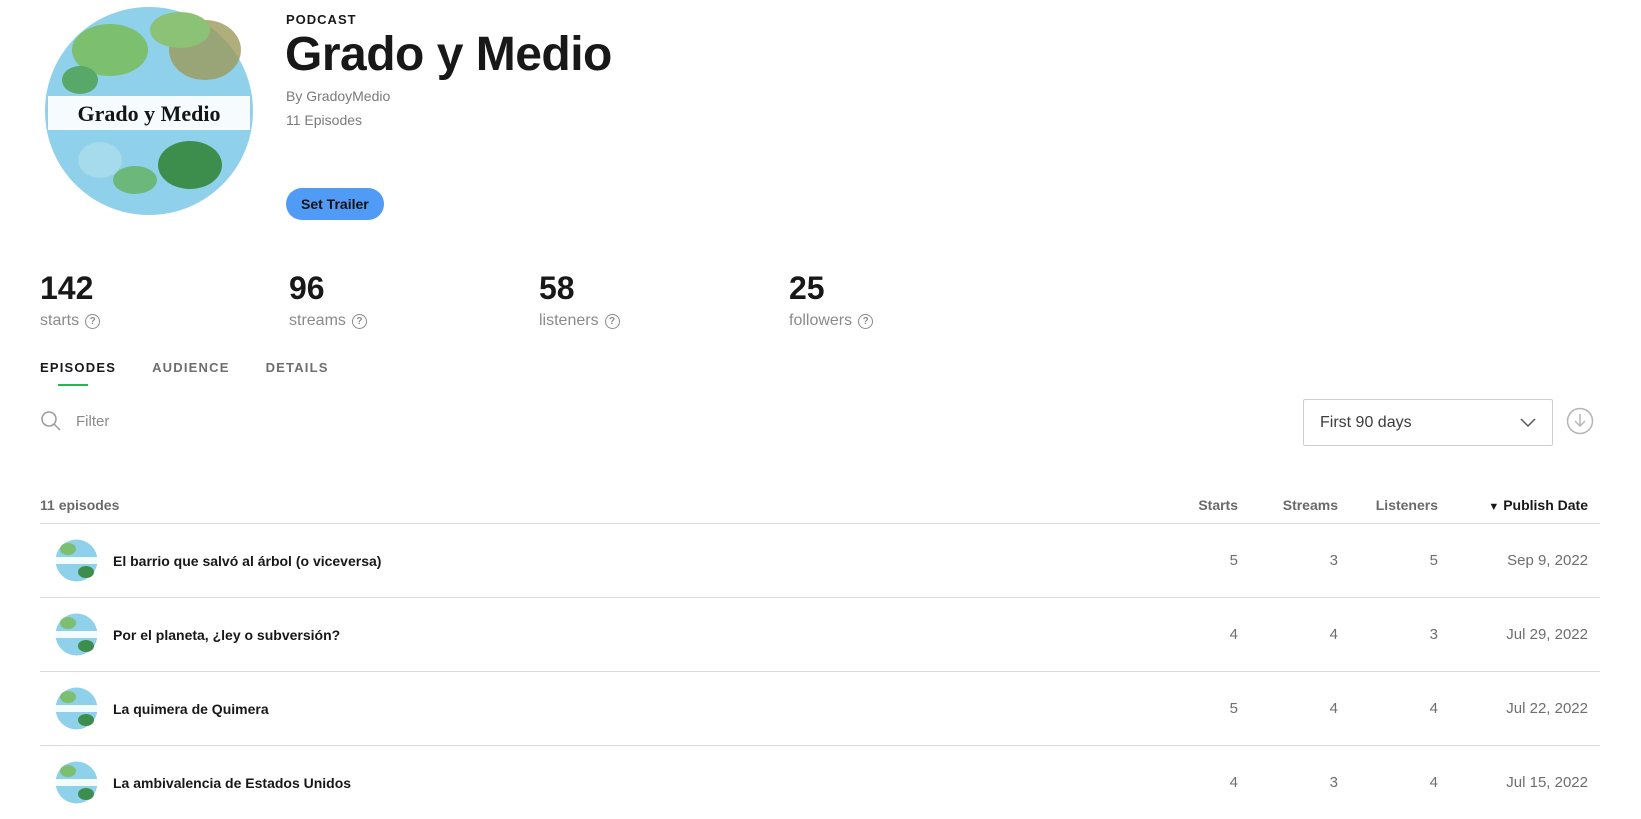 This screenshot has height=819, width=1641. I want to click on stat-followers: 25 followers ?, so click(831, 300).